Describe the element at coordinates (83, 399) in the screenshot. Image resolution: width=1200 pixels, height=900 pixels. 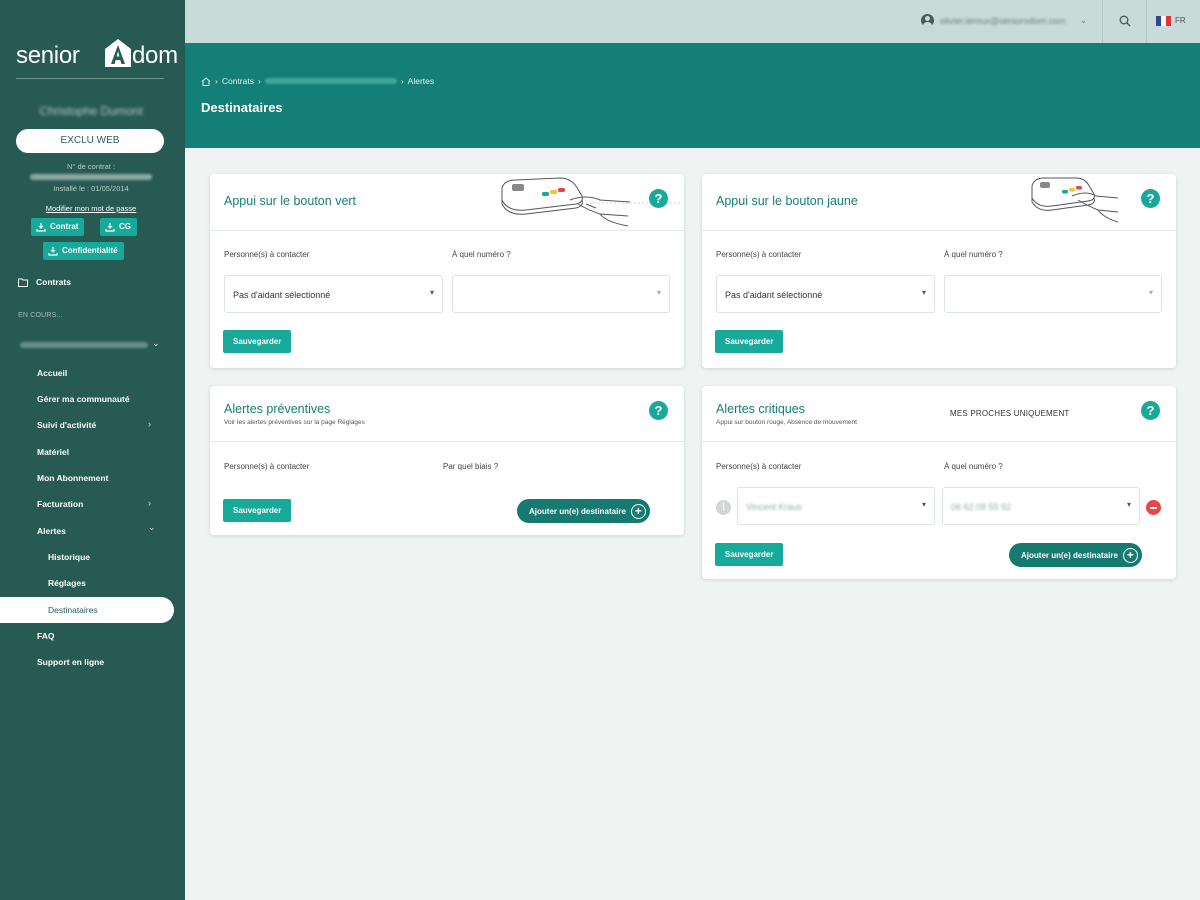
I see `nav-communaute: Gérer ma communauté` at that location.